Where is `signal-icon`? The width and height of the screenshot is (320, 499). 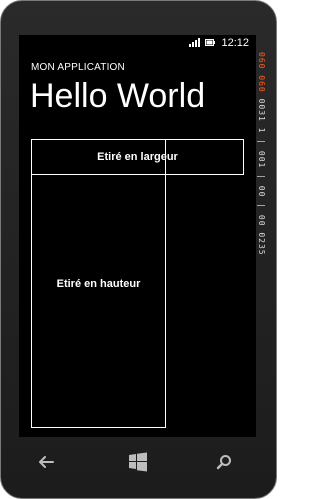
signal-icon is located at coordinates (194, 42).